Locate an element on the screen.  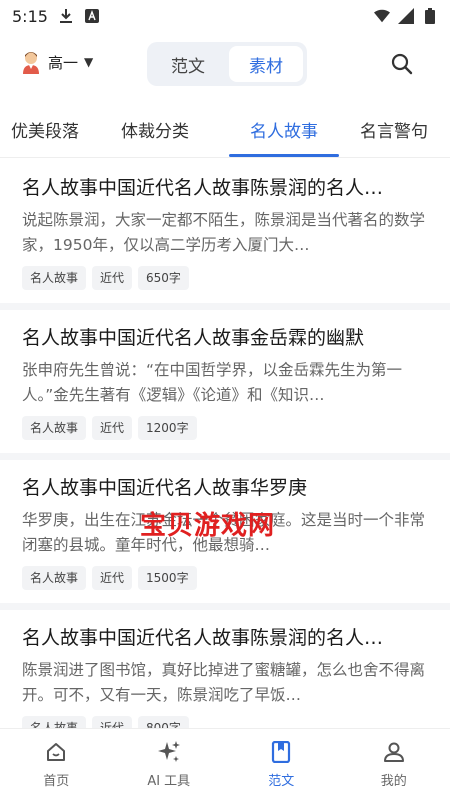
nav-ai-tools: AI 工具 is located at coordinates (169, 764).